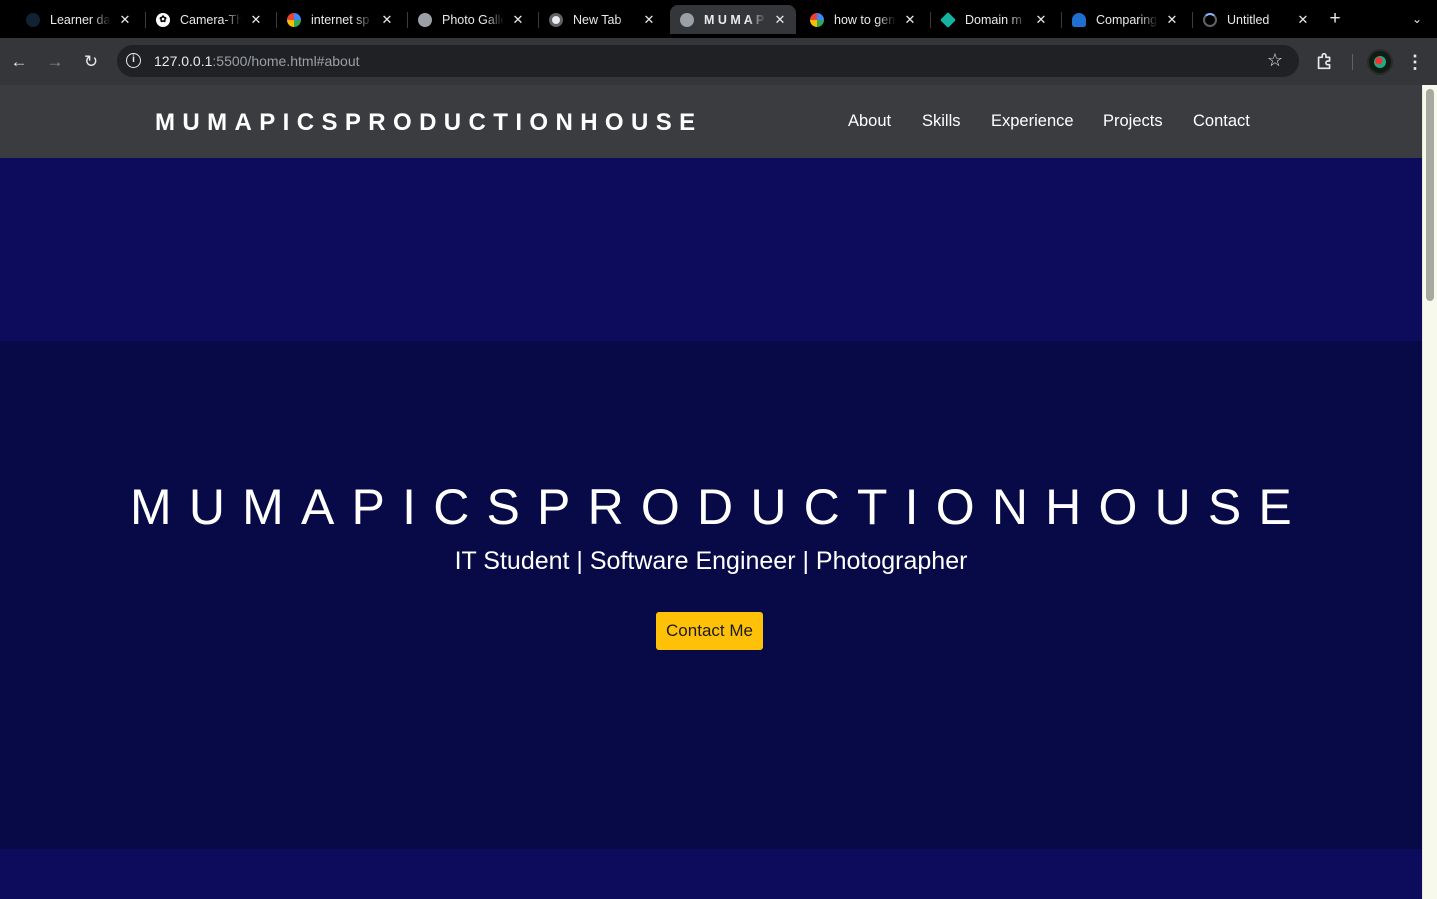  What do you see at coordinates (1079, 19) in the screenshot?
I see `cloud-icon` at bounding box center [1079, 19].